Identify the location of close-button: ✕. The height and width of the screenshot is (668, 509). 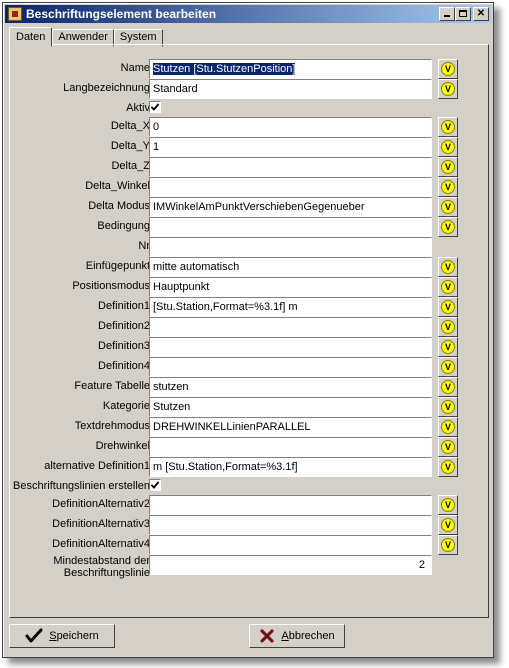
(481, 14).